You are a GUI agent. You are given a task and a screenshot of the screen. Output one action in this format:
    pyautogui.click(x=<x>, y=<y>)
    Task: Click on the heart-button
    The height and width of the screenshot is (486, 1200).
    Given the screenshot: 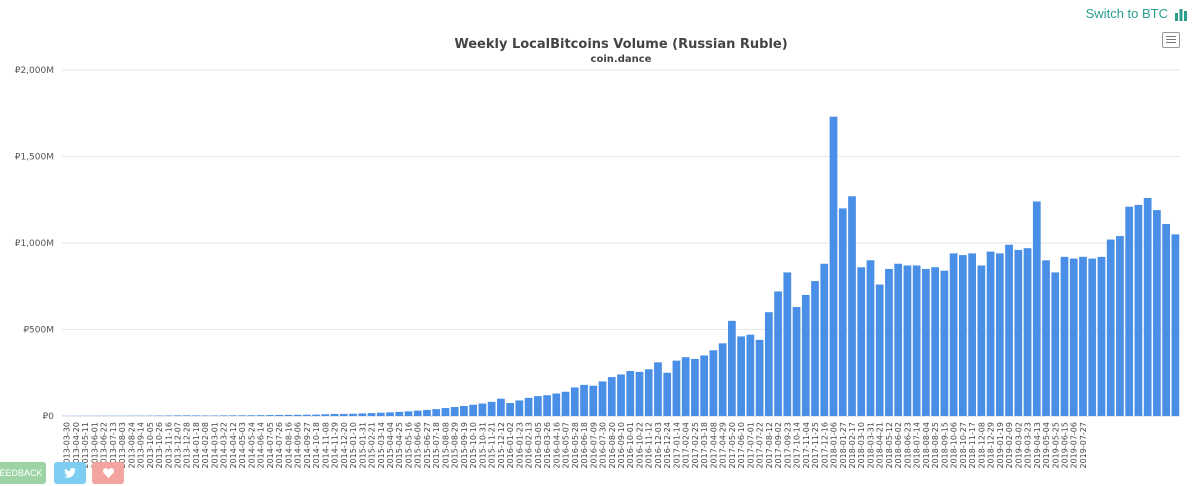 What is the action you would take?
    pyautogui.click(x=108, y=473)
    